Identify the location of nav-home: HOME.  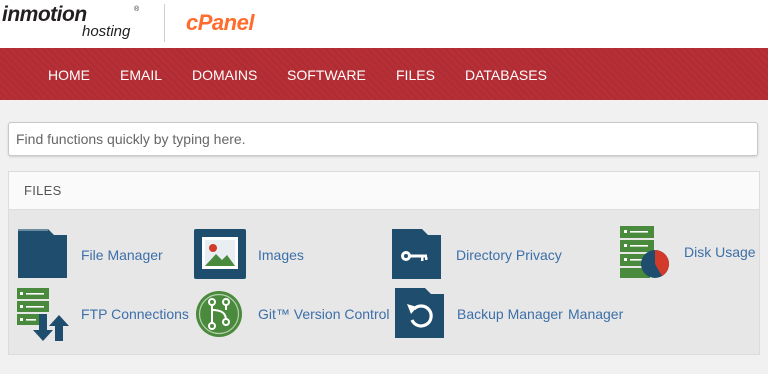
(69, 75).